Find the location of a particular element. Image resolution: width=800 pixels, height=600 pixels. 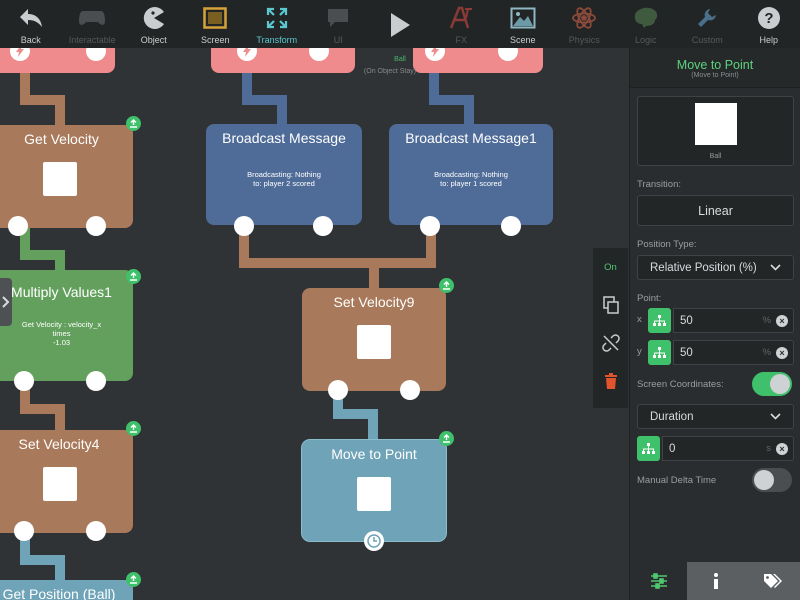

duration-input: 0 s × is located at coordinates (728, 448).